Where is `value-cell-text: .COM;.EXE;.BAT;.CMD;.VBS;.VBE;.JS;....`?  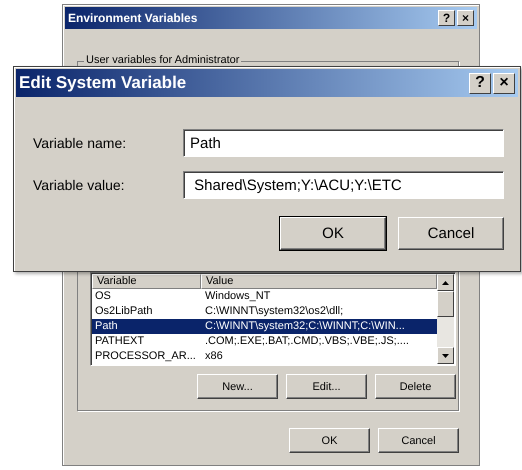
value-cell-text: .COM;.EXE;.BAT;.CMD;.VBS;.VBE;.JS;.... is located at coordinates (307, 341).